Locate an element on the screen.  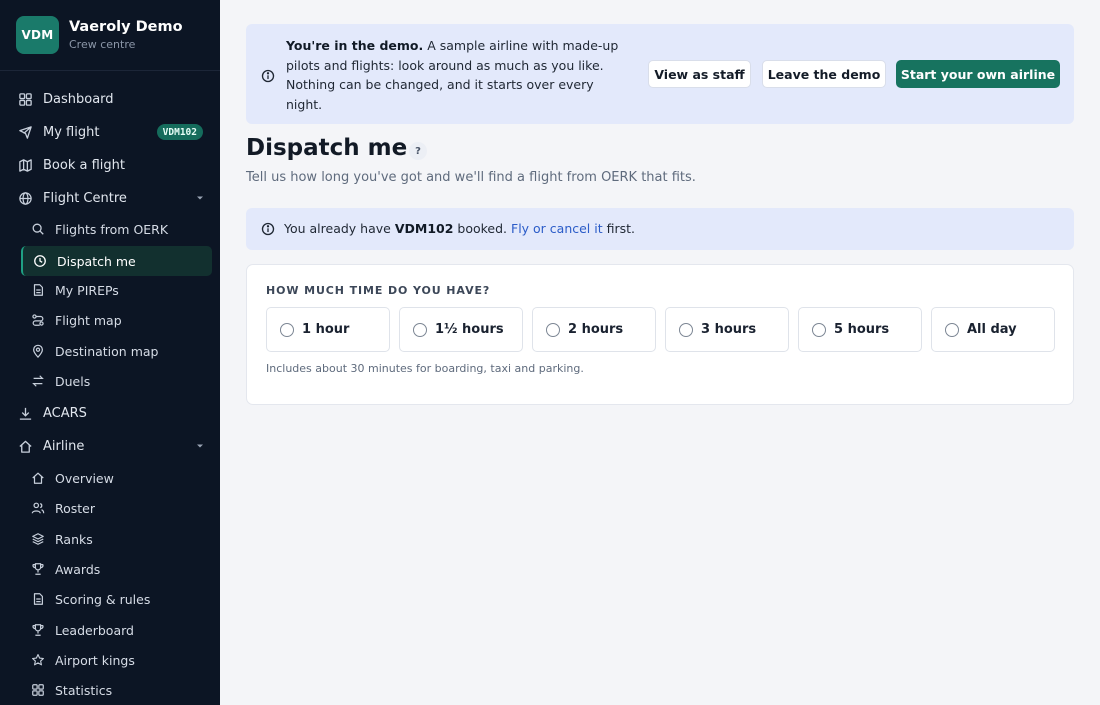
sidebar-item-flights-from-oerk: Flights from OERK is located at coordinates (110, 229).